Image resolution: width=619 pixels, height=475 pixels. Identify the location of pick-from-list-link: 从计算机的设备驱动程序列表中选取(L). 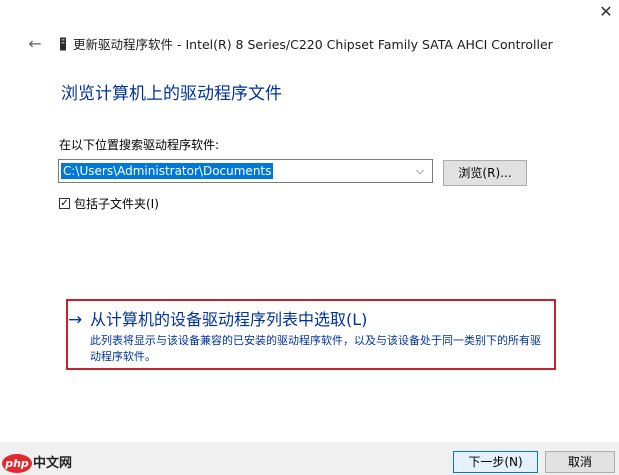
(228, 320).